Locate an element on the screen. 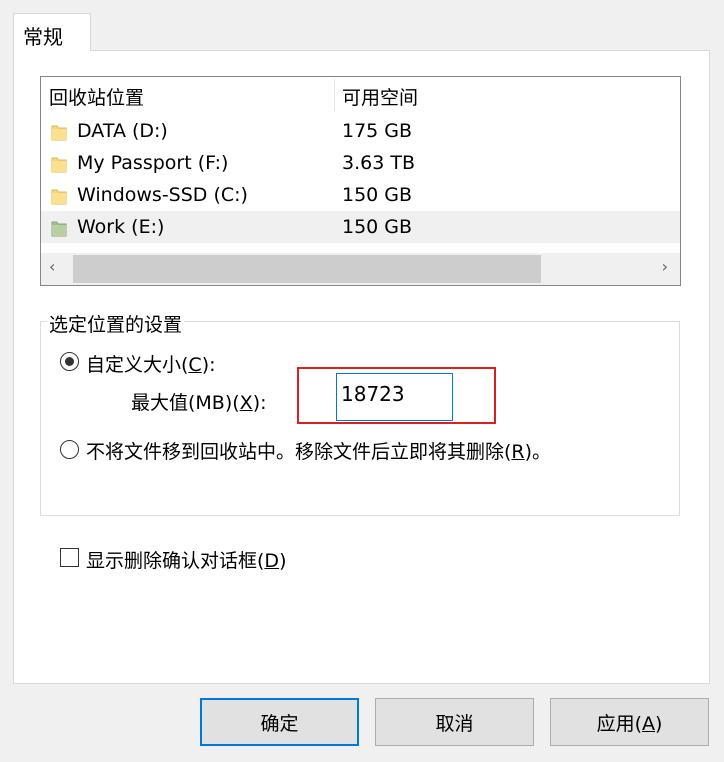 This screenshot has height=762, width=724. apply-button: 应用(A) is located at coordinates (629, 722).